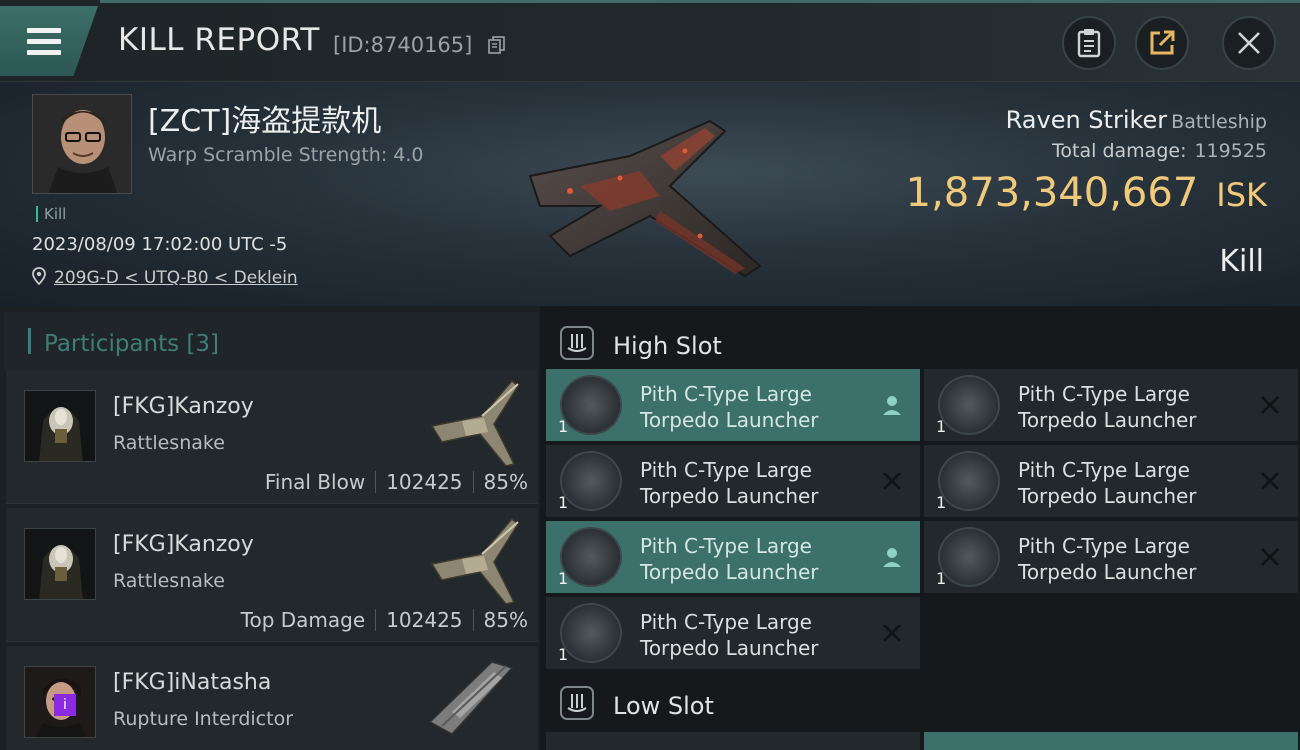 This screenshot has width=1300, height=750. Describe the element at coordinates (39, 276) in the screenshot. I see `location-pin-icon` at that location.